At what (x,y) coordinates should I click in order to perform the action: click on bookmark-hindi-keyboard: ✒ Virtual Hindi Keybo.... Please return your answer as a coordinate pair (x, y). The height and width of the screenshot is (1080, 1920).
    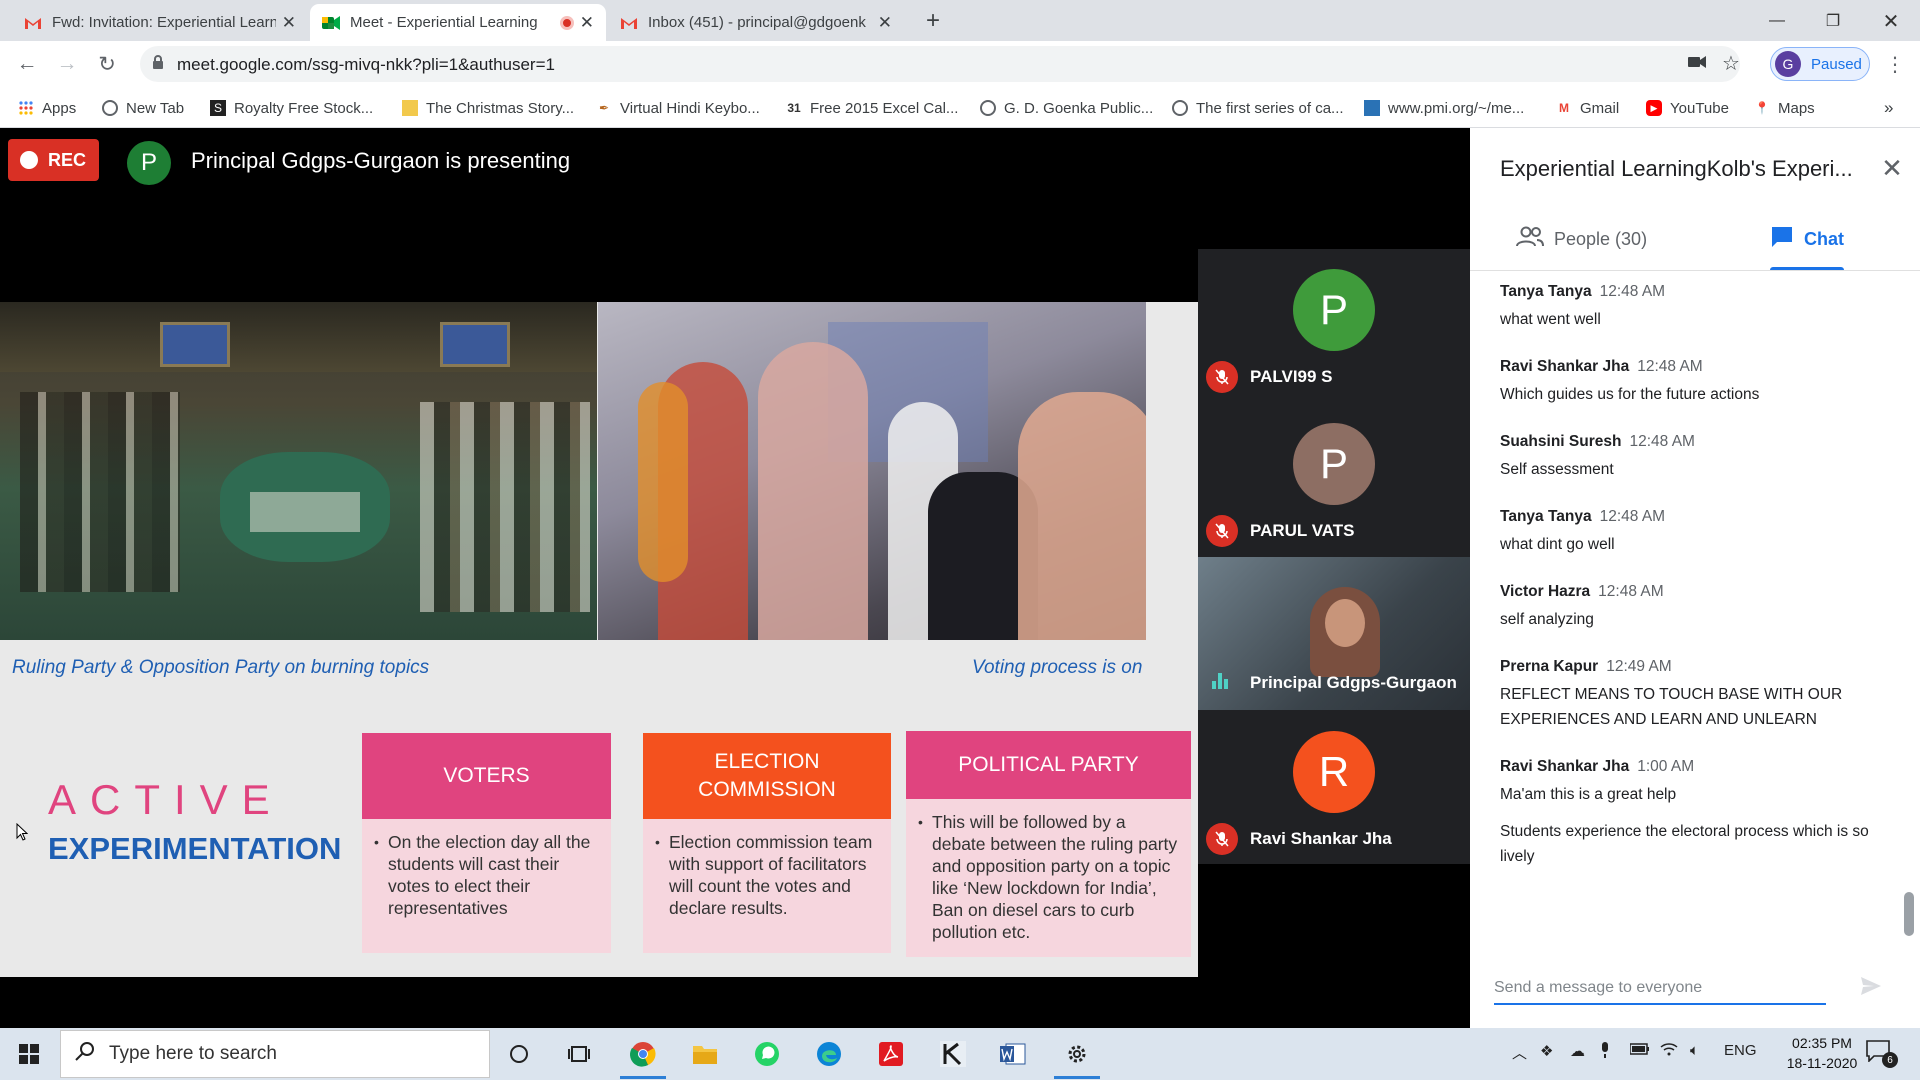
    Looking at the image, I should click on (678, 108).